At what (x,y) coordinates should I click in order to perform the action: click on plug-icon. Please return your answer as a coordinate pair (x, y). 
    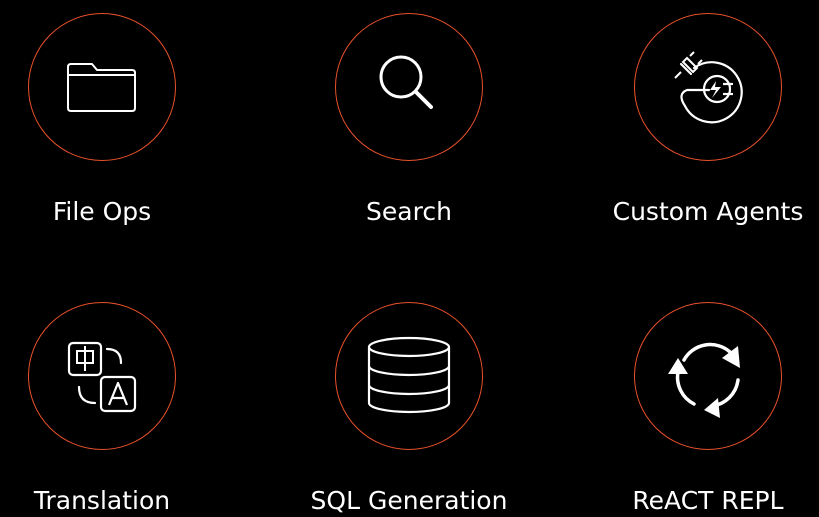
    Looking at the image, I should click on (708, 87).